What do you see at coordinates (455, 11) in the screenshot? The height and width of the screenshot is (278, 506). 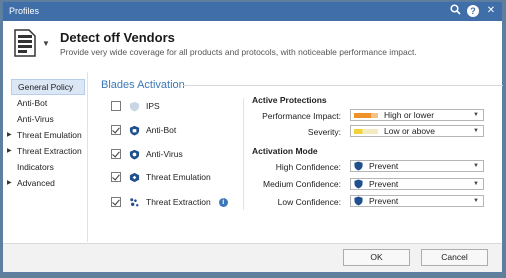 I see `search-icon` at bounding box center [455, 11].